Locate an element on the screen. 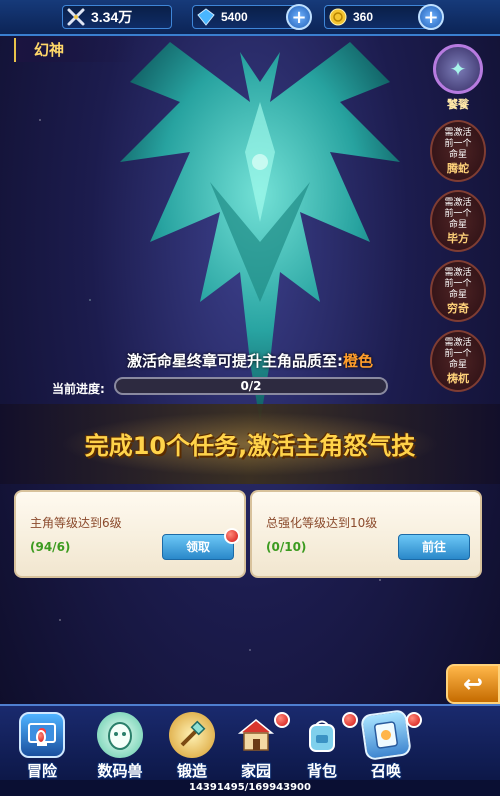 This screenshot has height=796, width=500. location-pin-icon is located at coordinates (41, 737).